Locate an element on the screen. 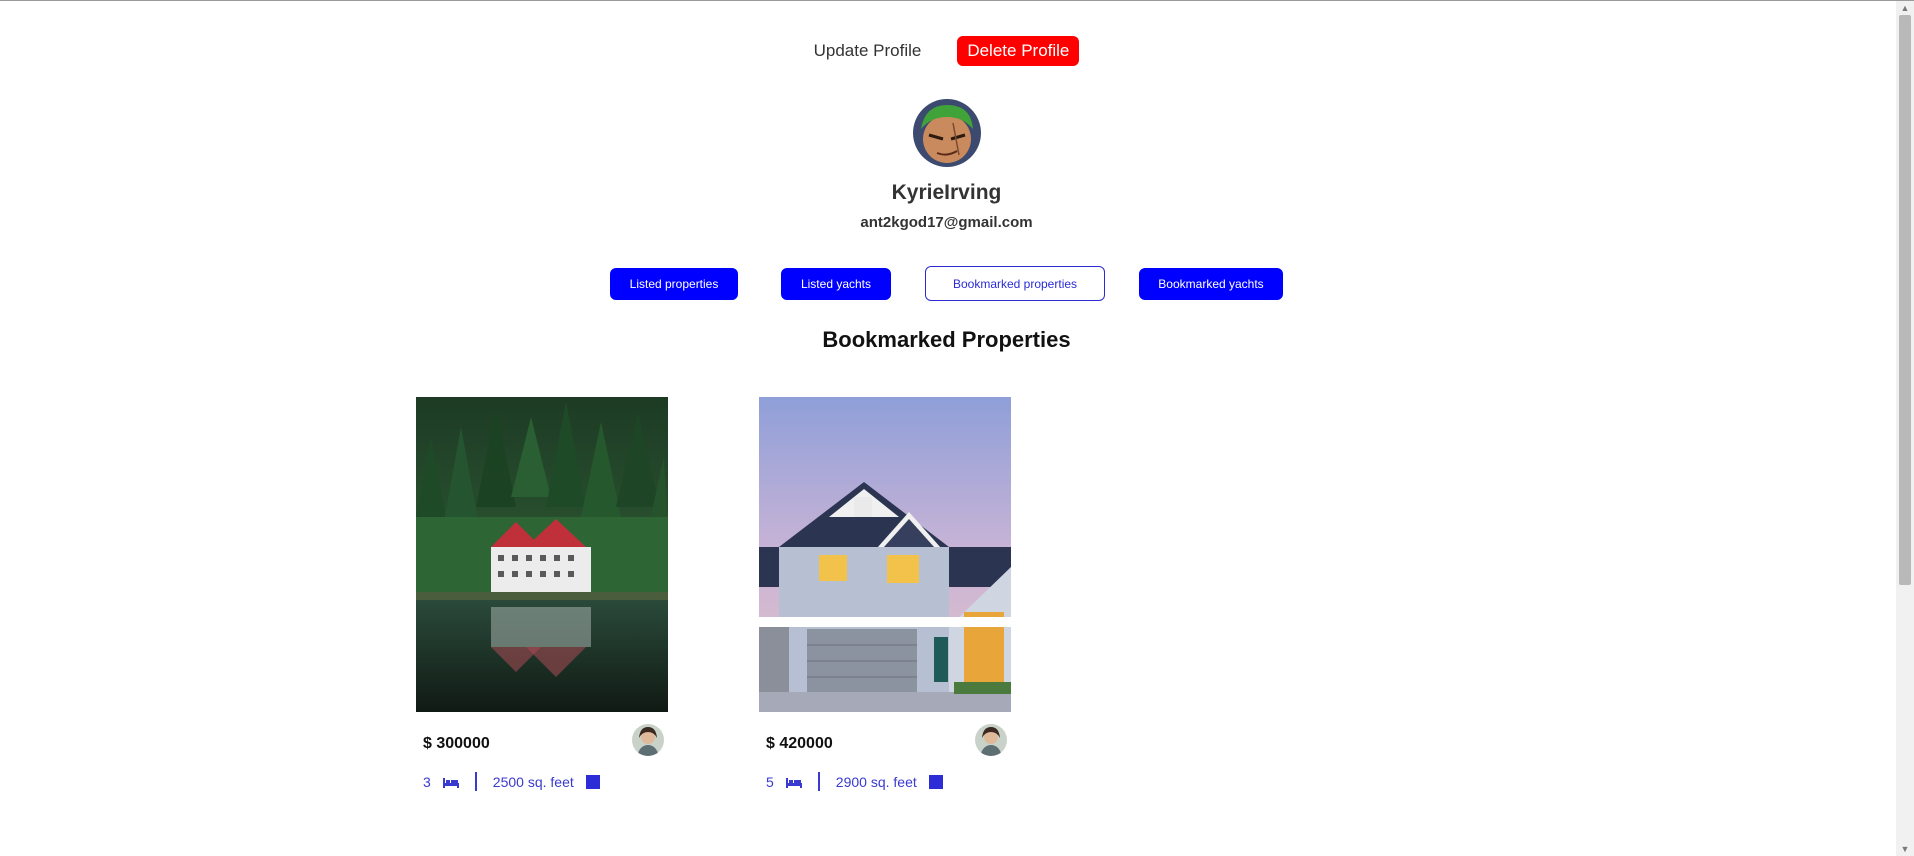  scroll-down-icon: ▼ is located at coordinates (1905, 849).